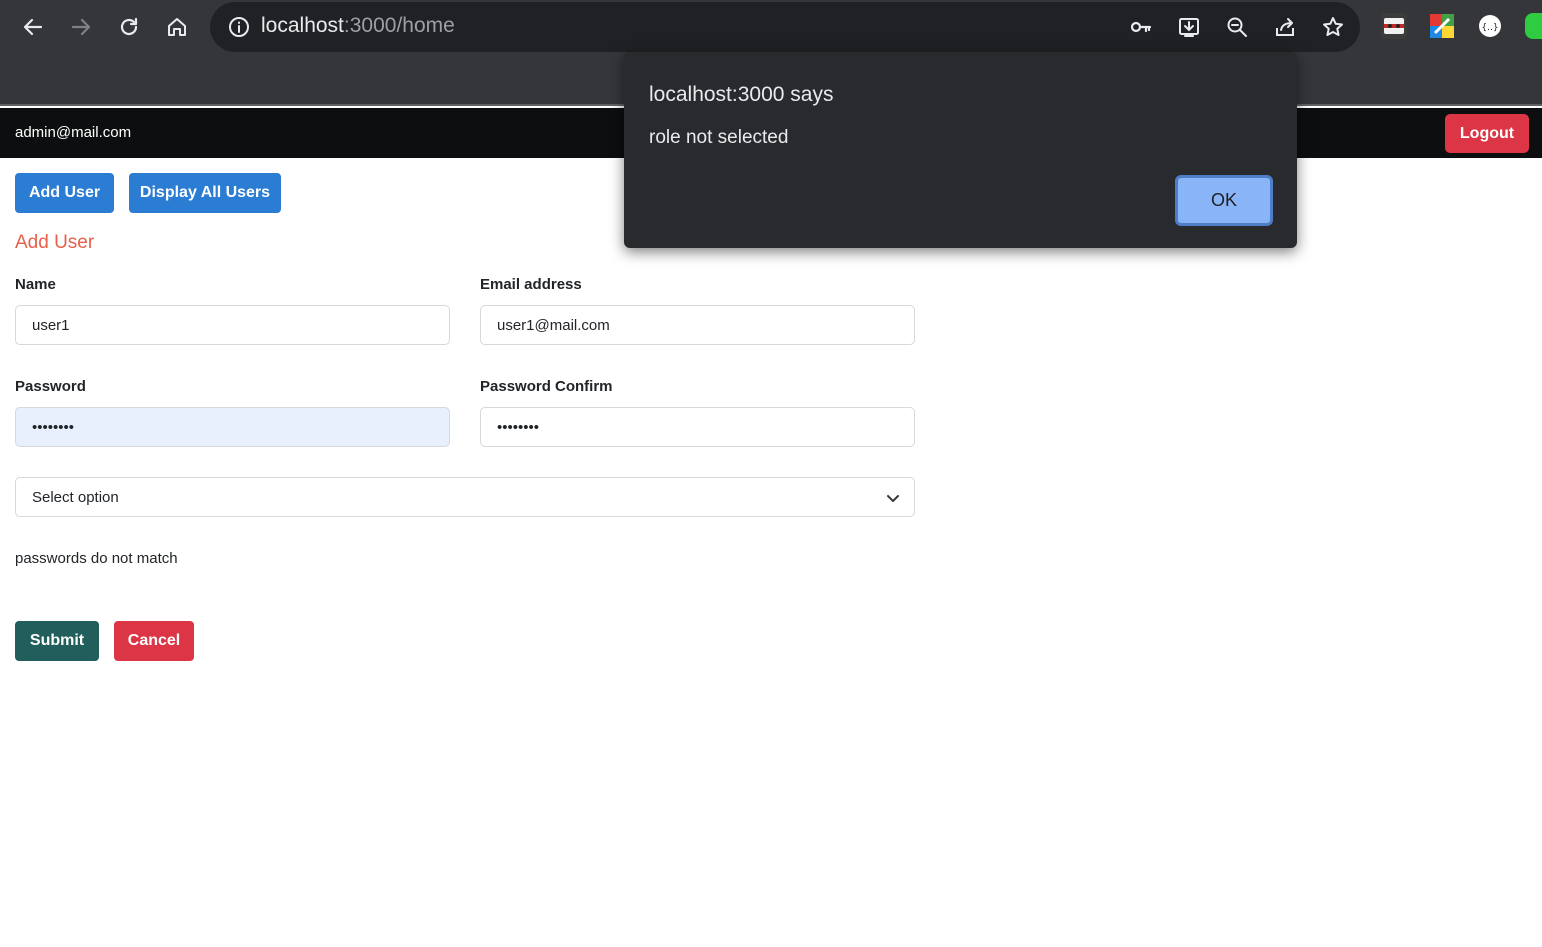 This screenshot has height=947, width=1542. I want to click on home-icon, so click(177, 27).